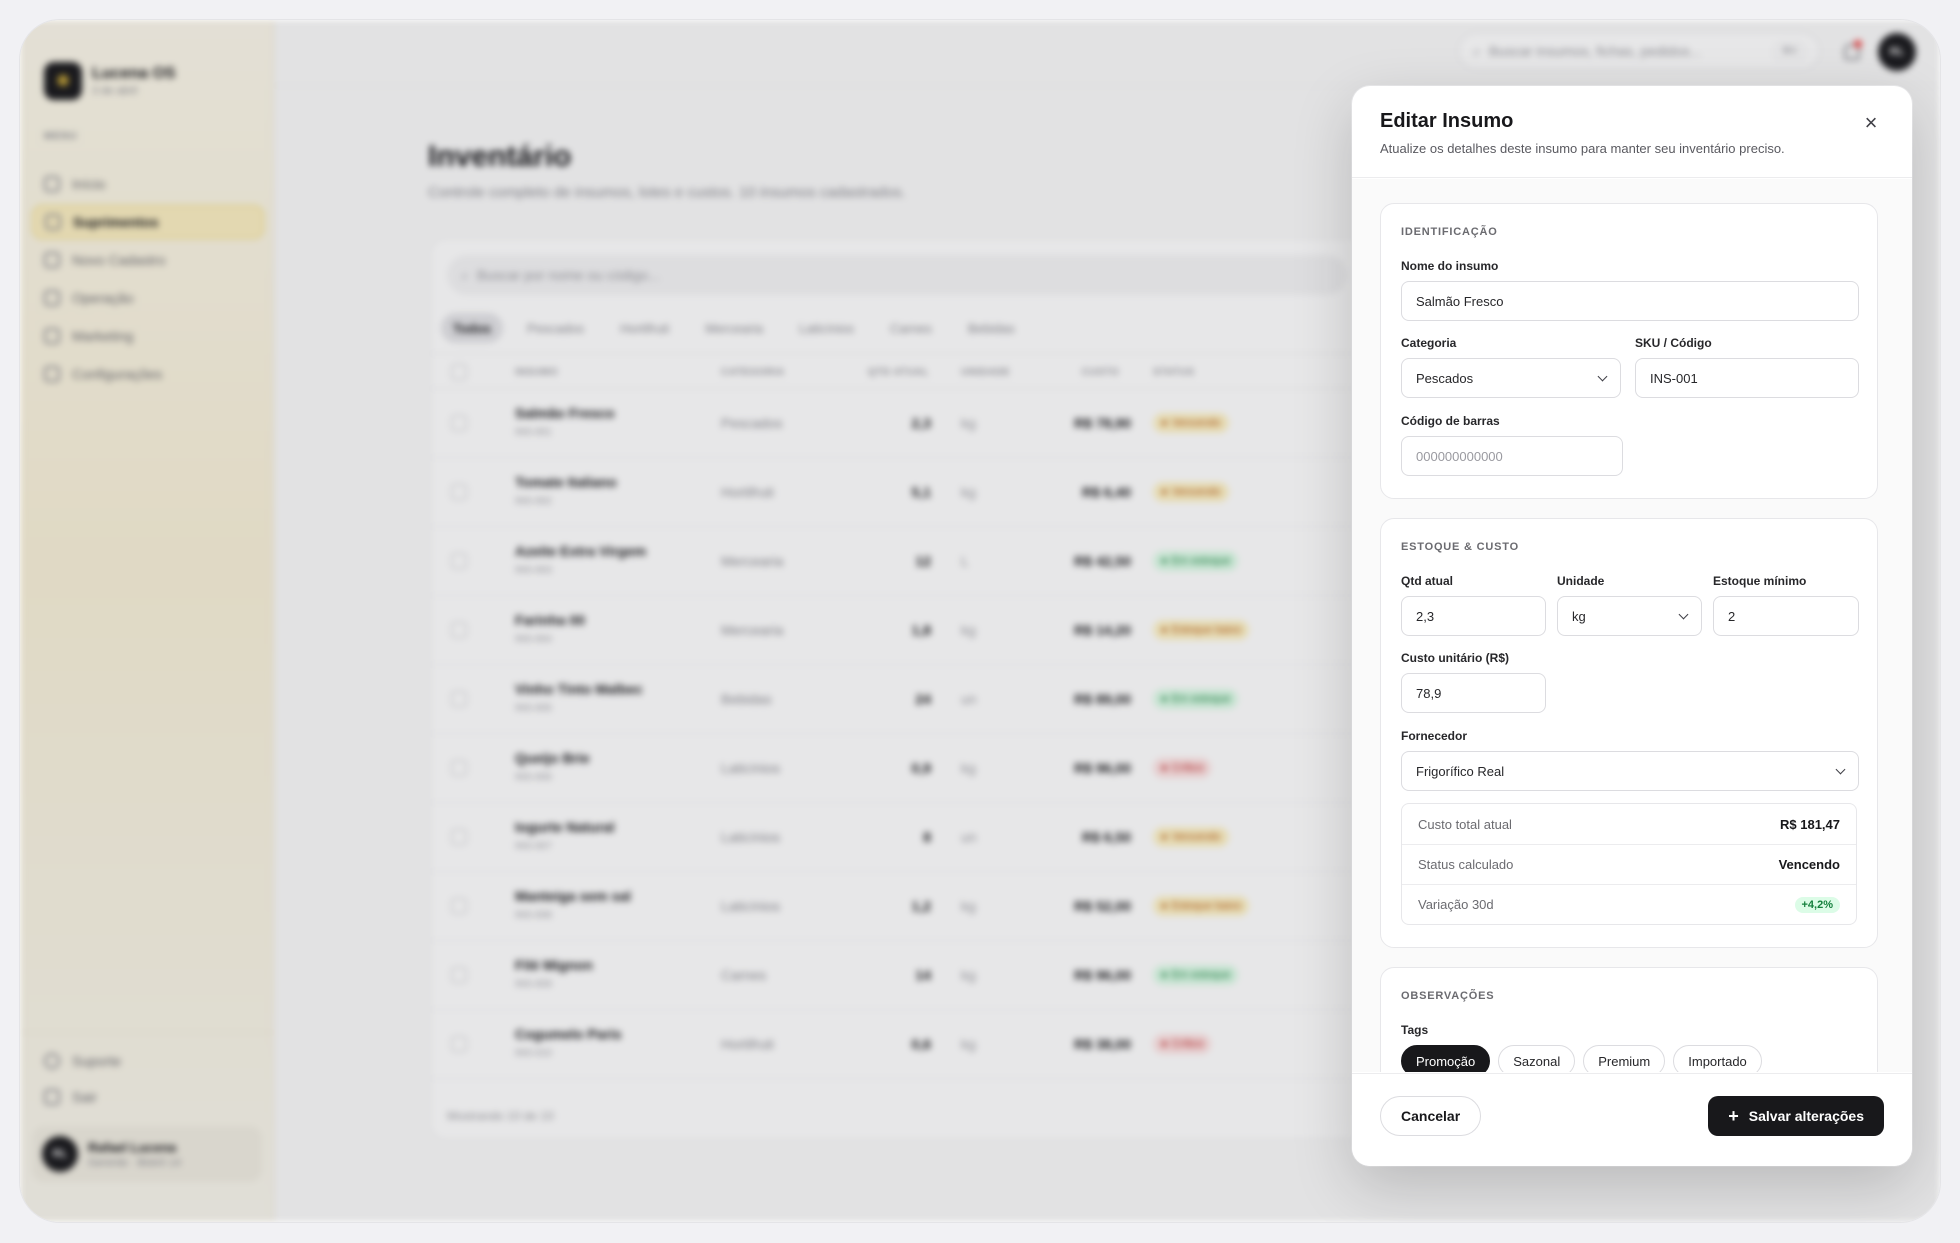 Image resolution: width=1960 pixels, height=1243 pixels. I want to click on unit-cost-label: Custo unitário (R$), so click(1455, 658).